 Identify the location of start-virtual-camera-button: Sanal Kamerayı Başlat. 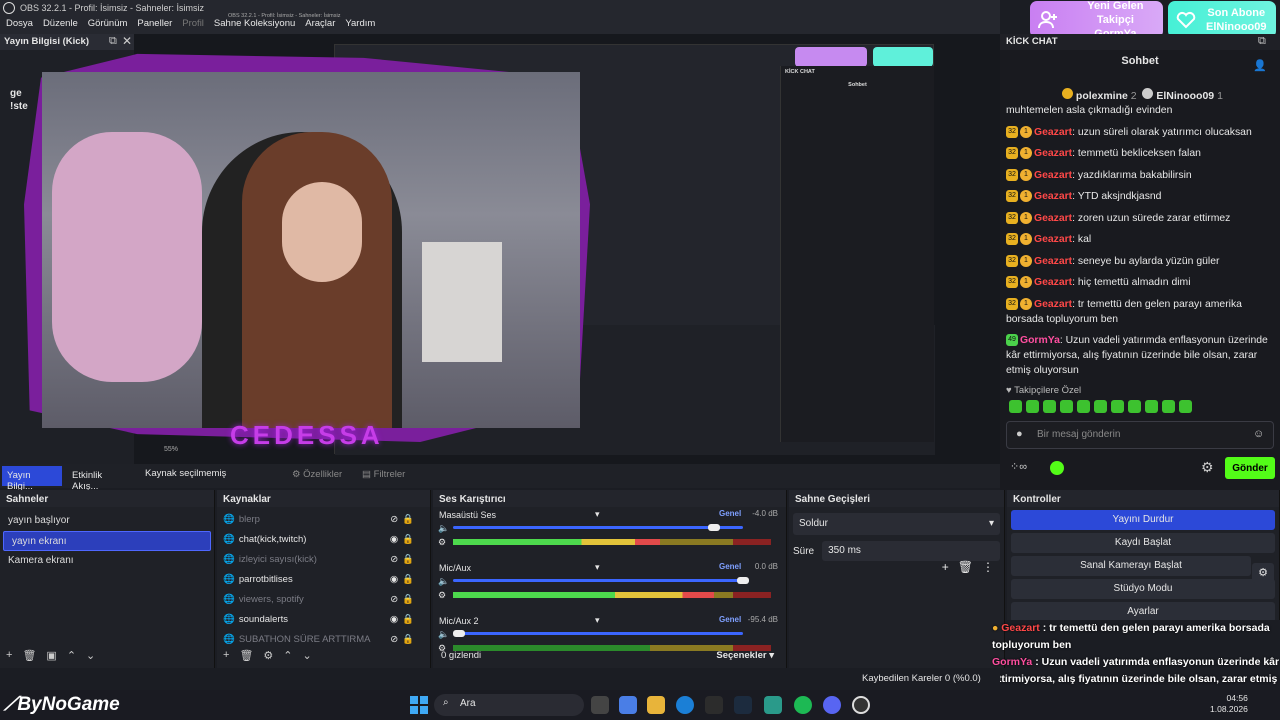
(1131, 566).